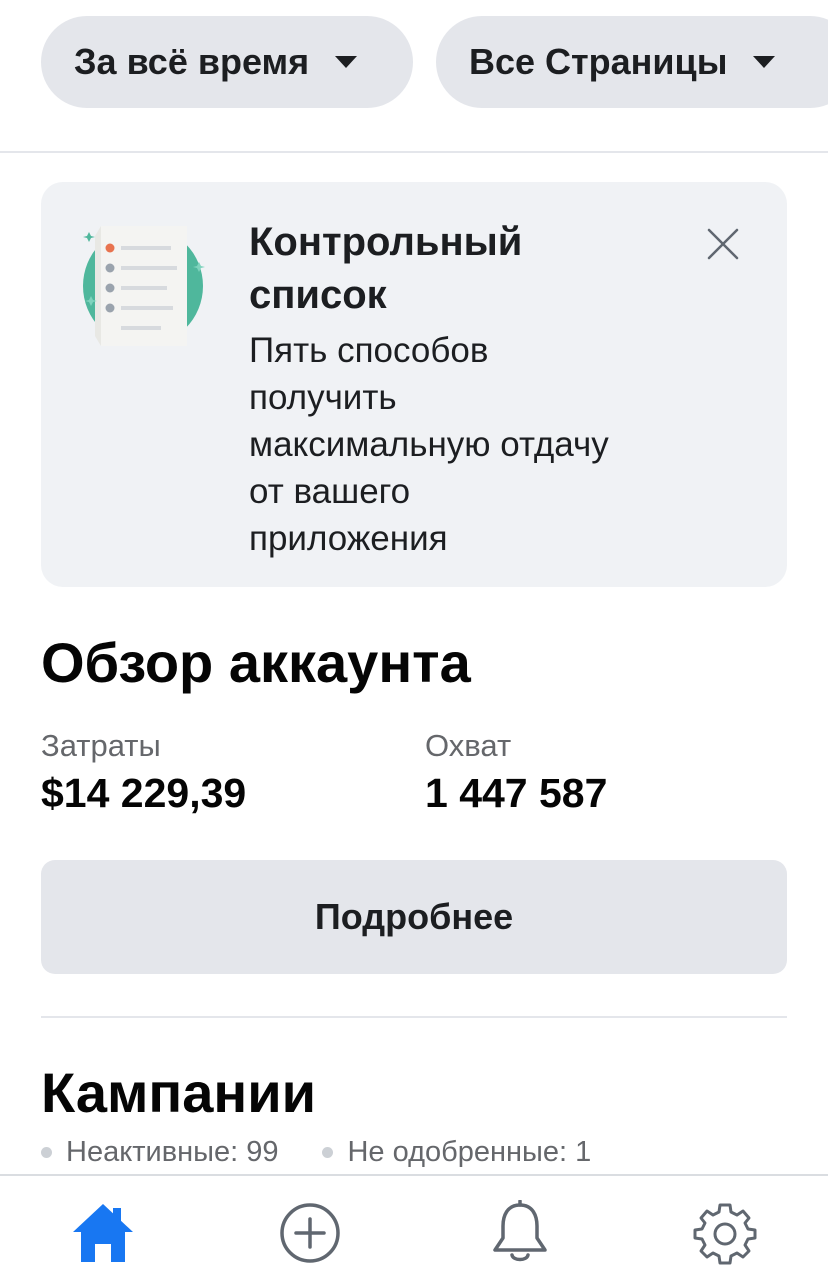 This screenshot has height=1284, width=828. I want to click on gear-icon, so click(725, 1234).